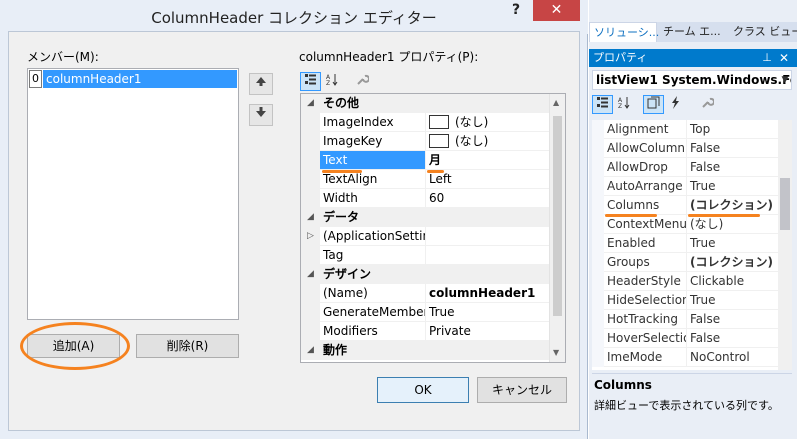 Image resolution: width=797 pixels, height=439 pixels. I want to click on property-value: NoControl, so click(732, 357).